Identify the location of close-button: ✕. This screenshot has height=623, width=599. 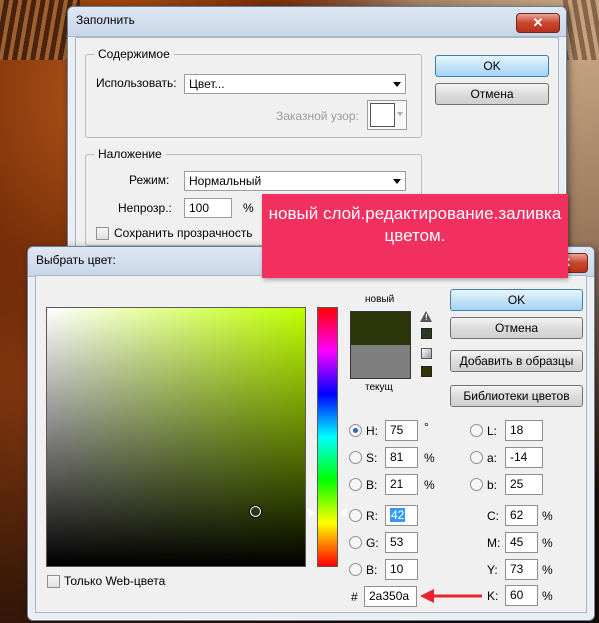
(538, 23).